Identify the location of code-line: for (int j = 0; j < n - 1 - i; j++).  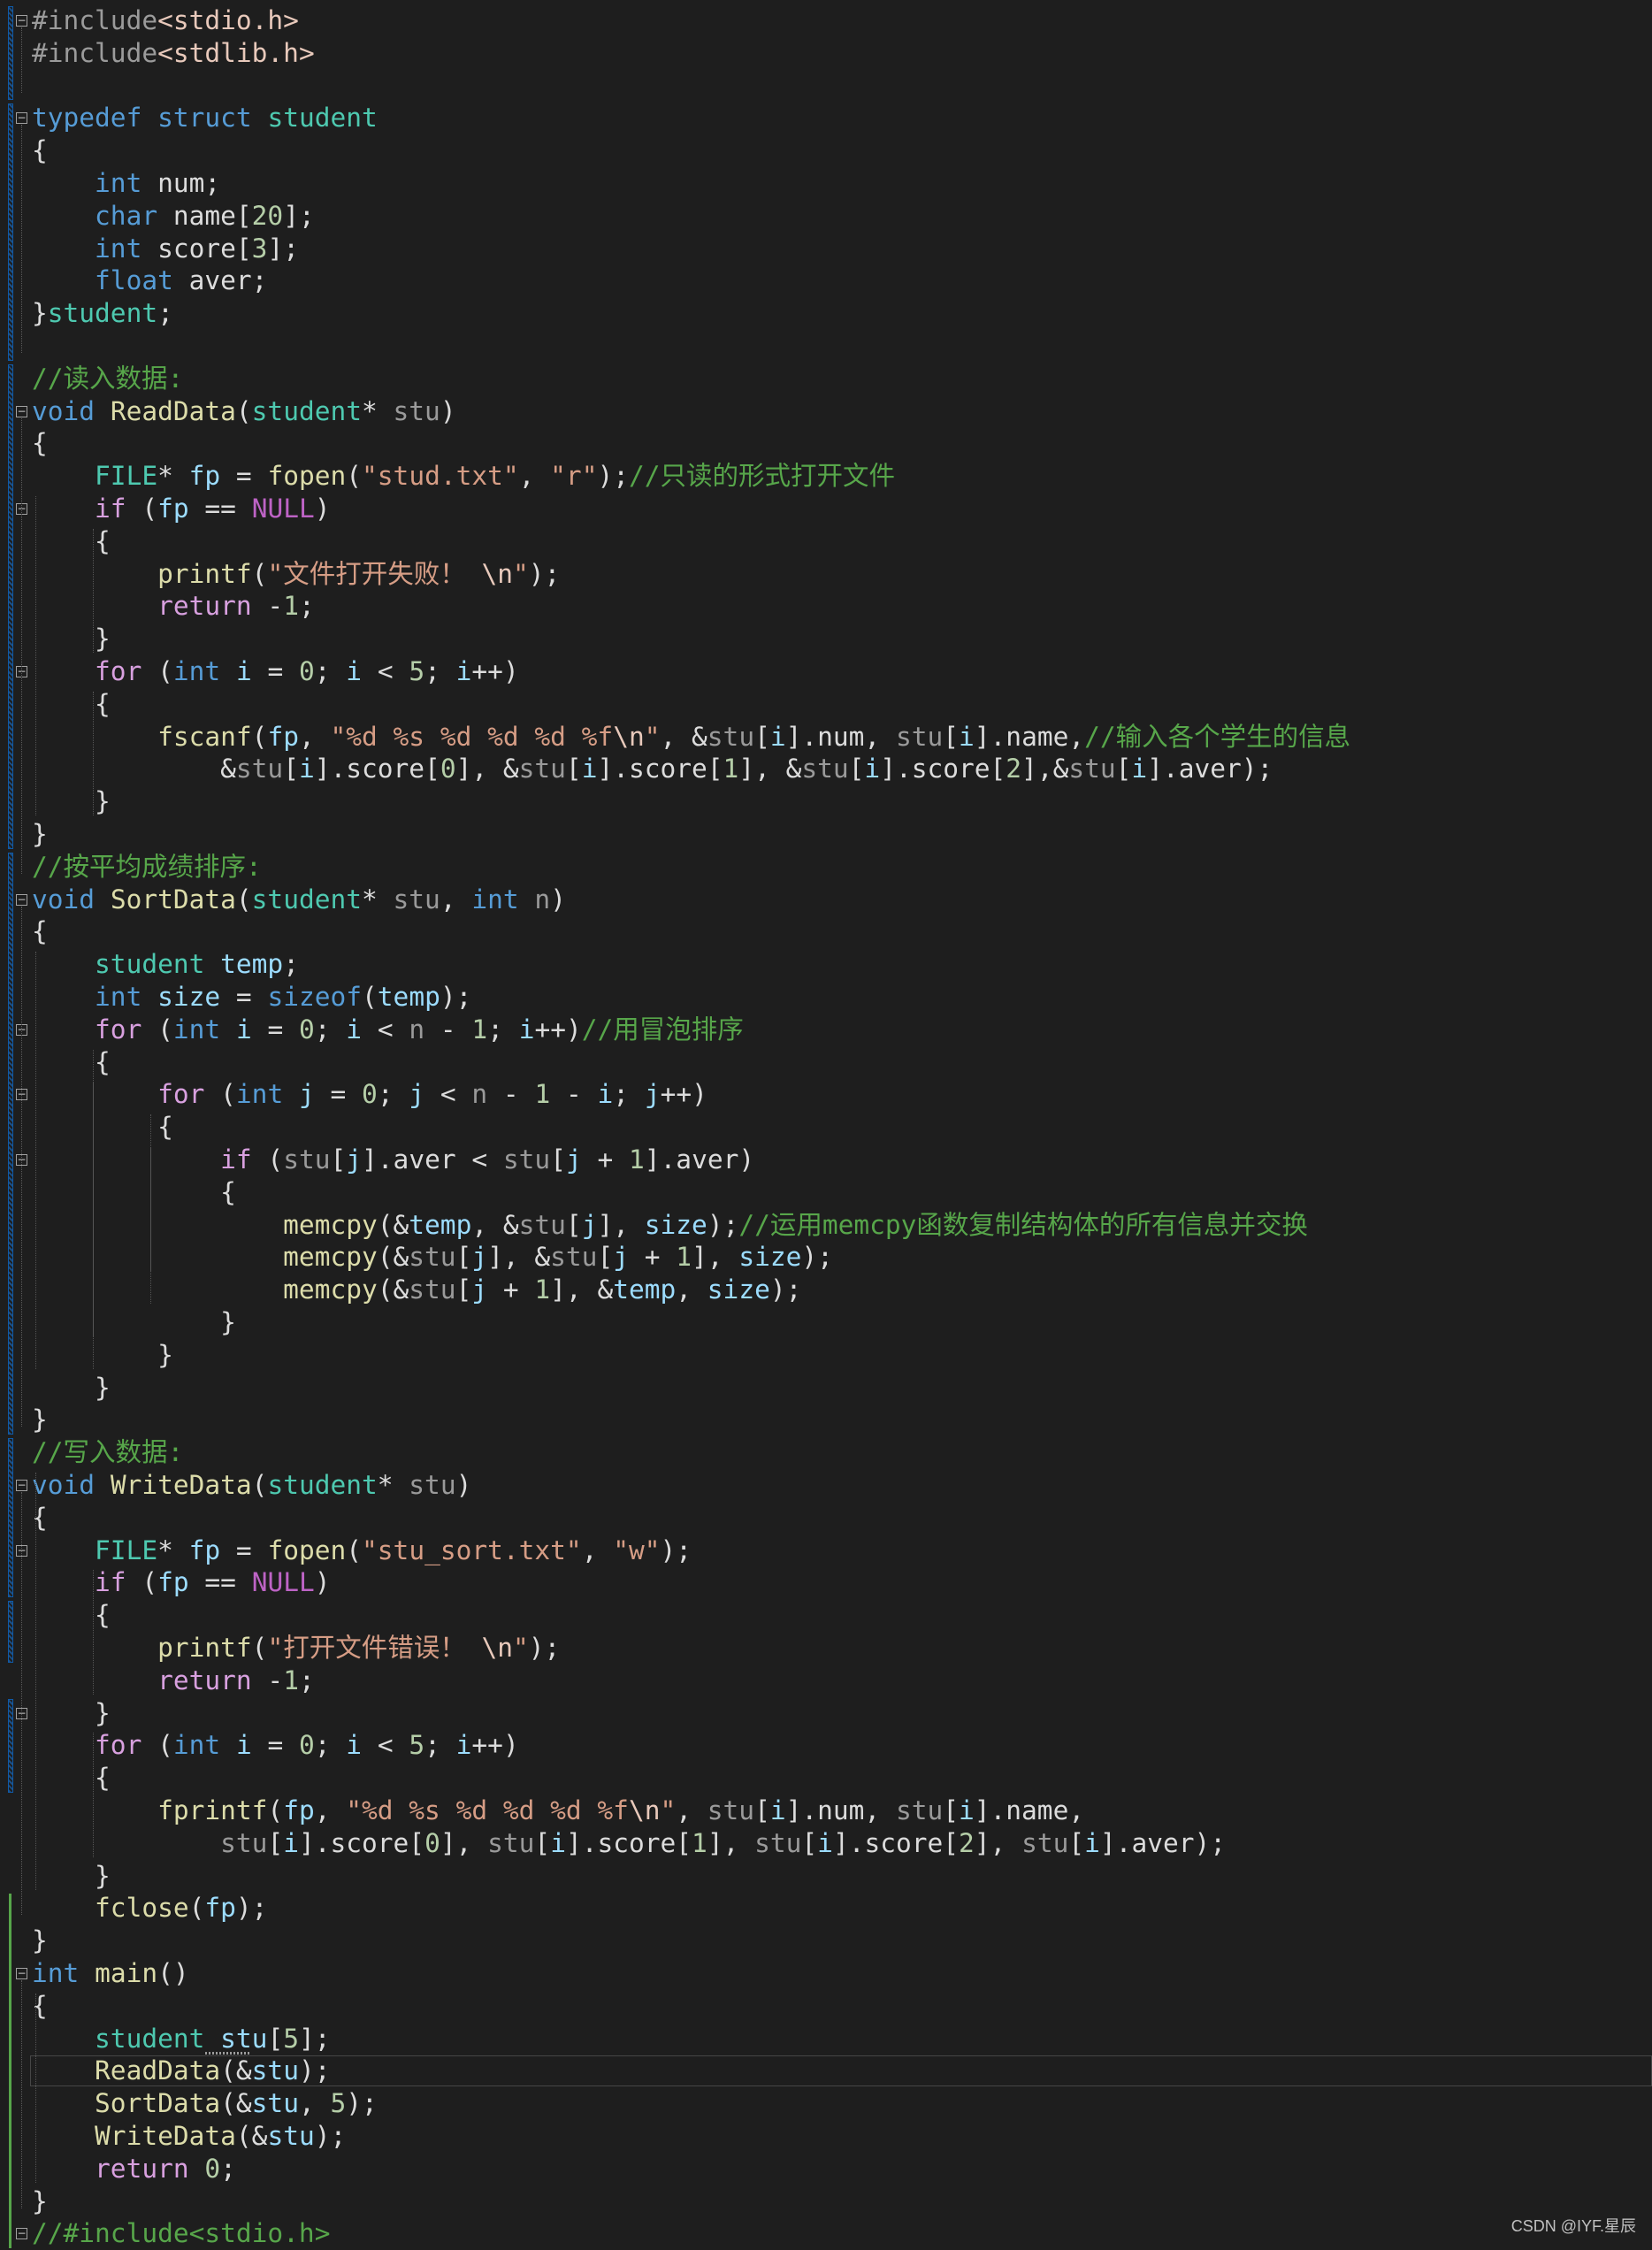
(369, 1094).